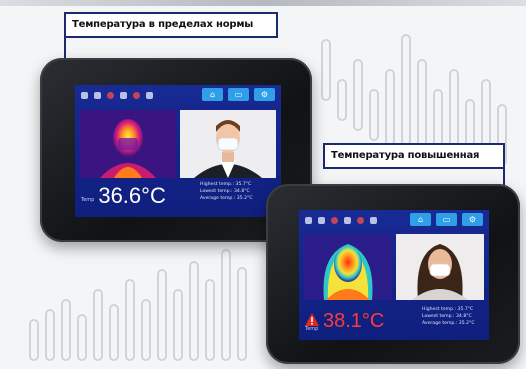  I want to click on temperature-readout: Temp 36.6°C, so click(123, 196).